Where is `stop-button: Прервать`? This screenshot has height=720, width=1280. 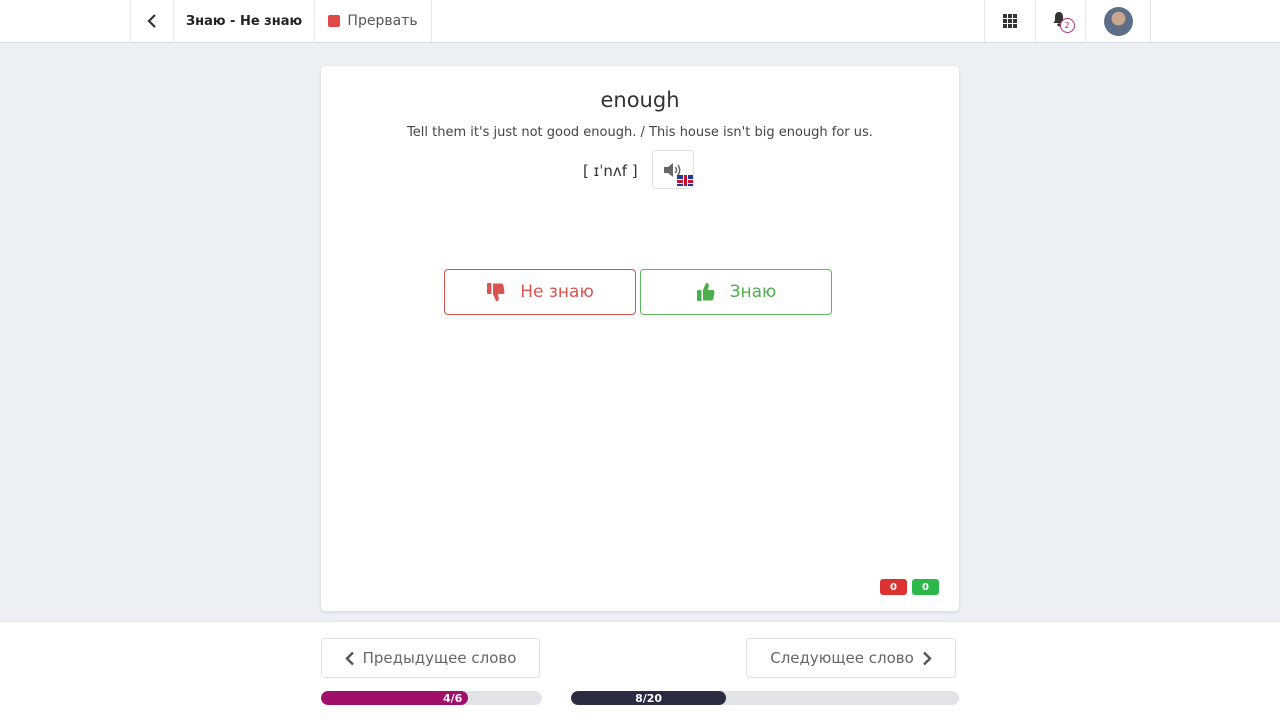 stop-button: Прервать is located at coordinates (373, 21).